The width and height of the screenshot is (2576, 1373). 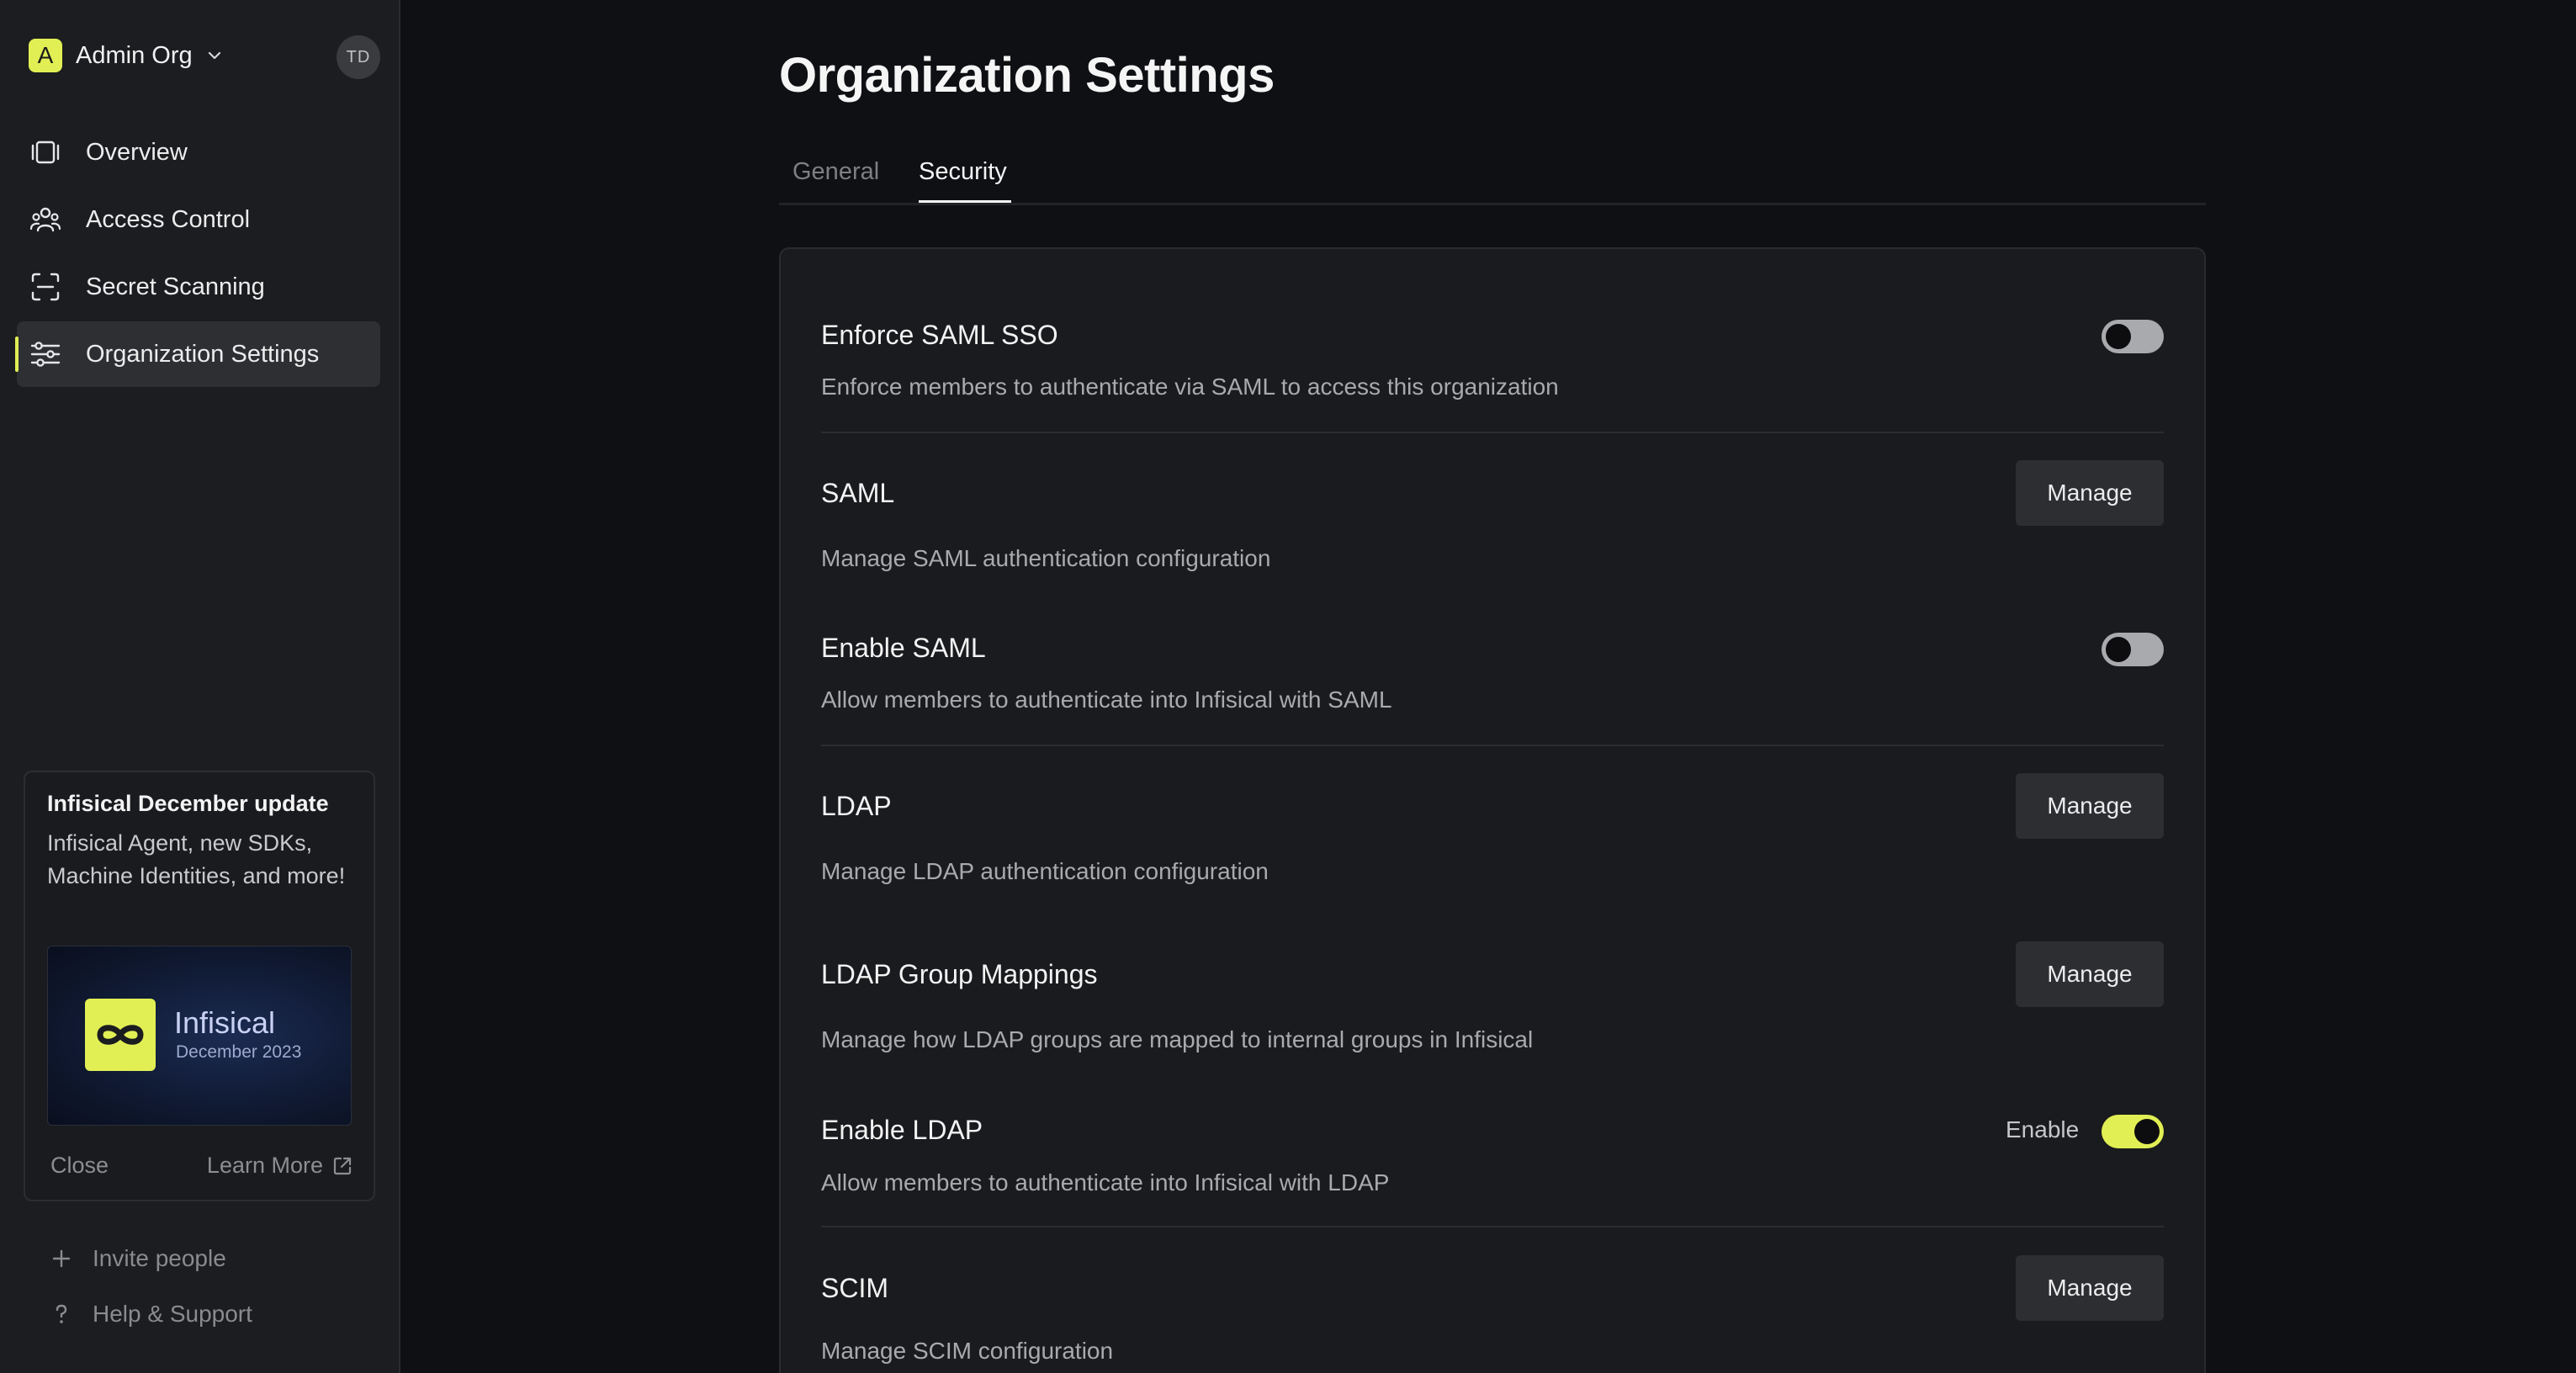 I want to click on sidebar-item-label: Access Control, so click(x=168, y=219).